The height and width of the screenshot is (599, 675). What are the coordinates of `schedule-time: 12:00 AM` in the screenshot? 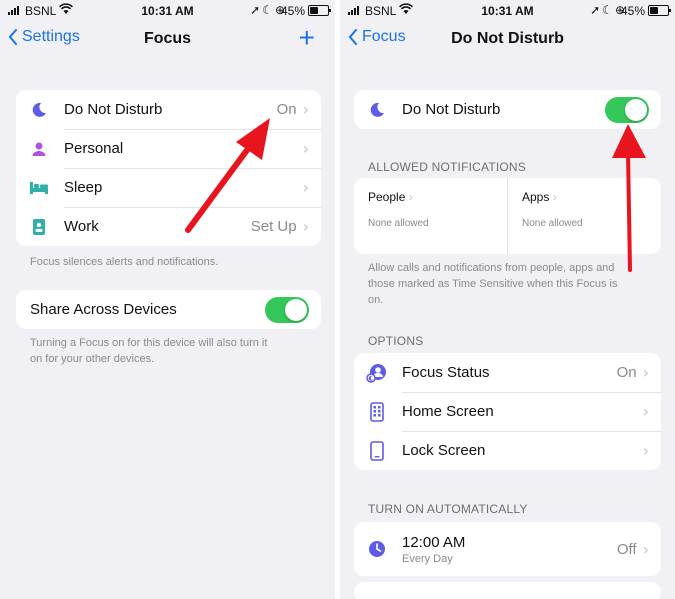 It's located at (434, 542).